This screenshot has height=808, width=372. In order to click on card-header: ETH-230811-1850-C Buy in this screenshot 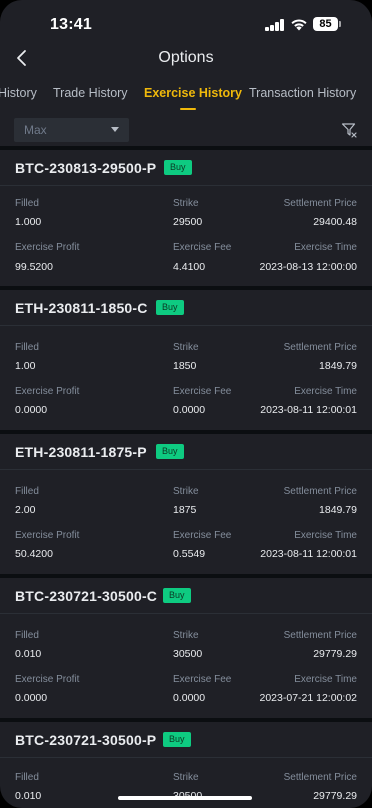, I will do `click(186, 308)`.